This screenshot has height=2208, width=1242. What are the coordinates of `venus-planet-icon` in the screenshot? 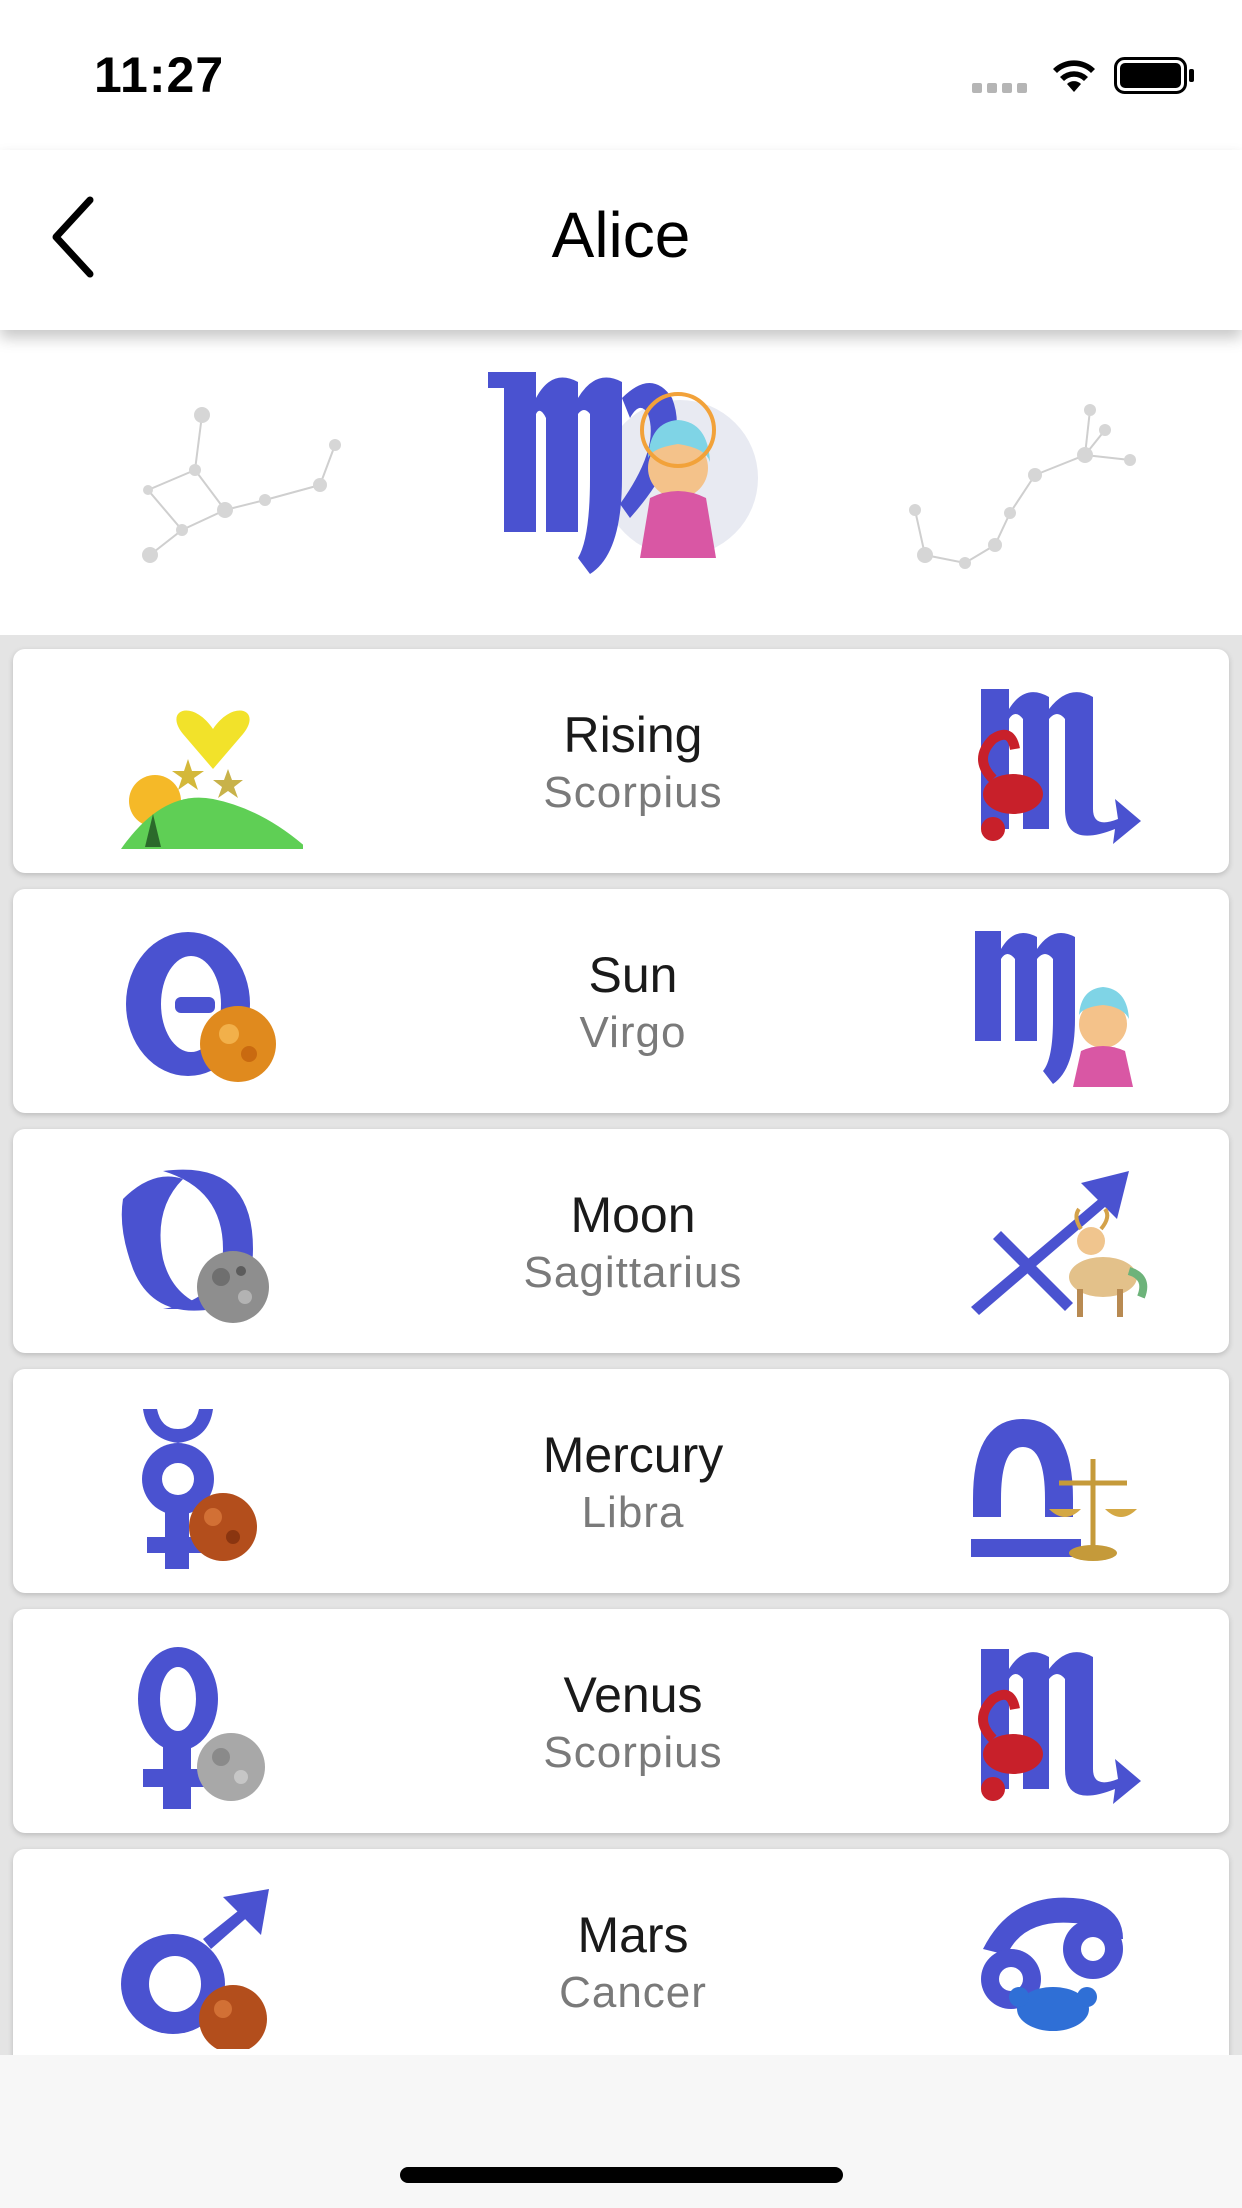 It's located at (201, 1728).